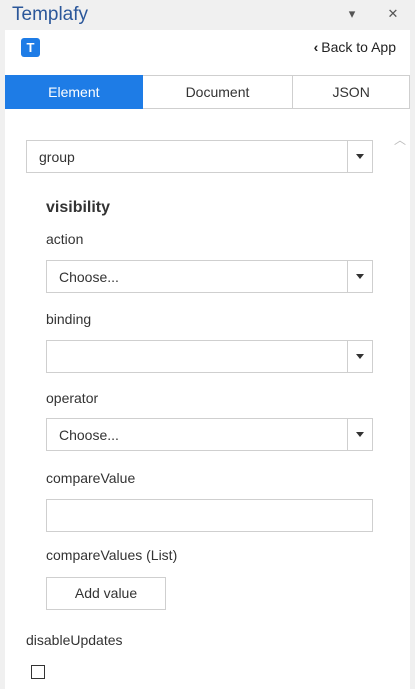 The height and width of the screenshot is (689, 415). What do you see at coordinates (393, 14) in the screenshot?
I see `close-icon: ✕` at bounding box center [393, 14].